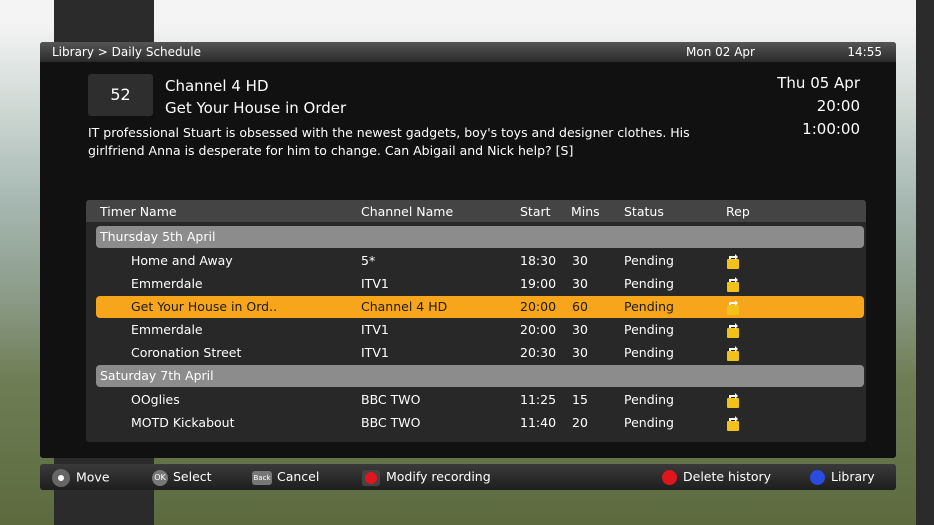 The height and width of the screenshot is (525, 934). Describe the element at coordinates (480, 400) in the screenshot. I see `table-row: OOglies BBC TWO 11:25 15 Pending` at that location.